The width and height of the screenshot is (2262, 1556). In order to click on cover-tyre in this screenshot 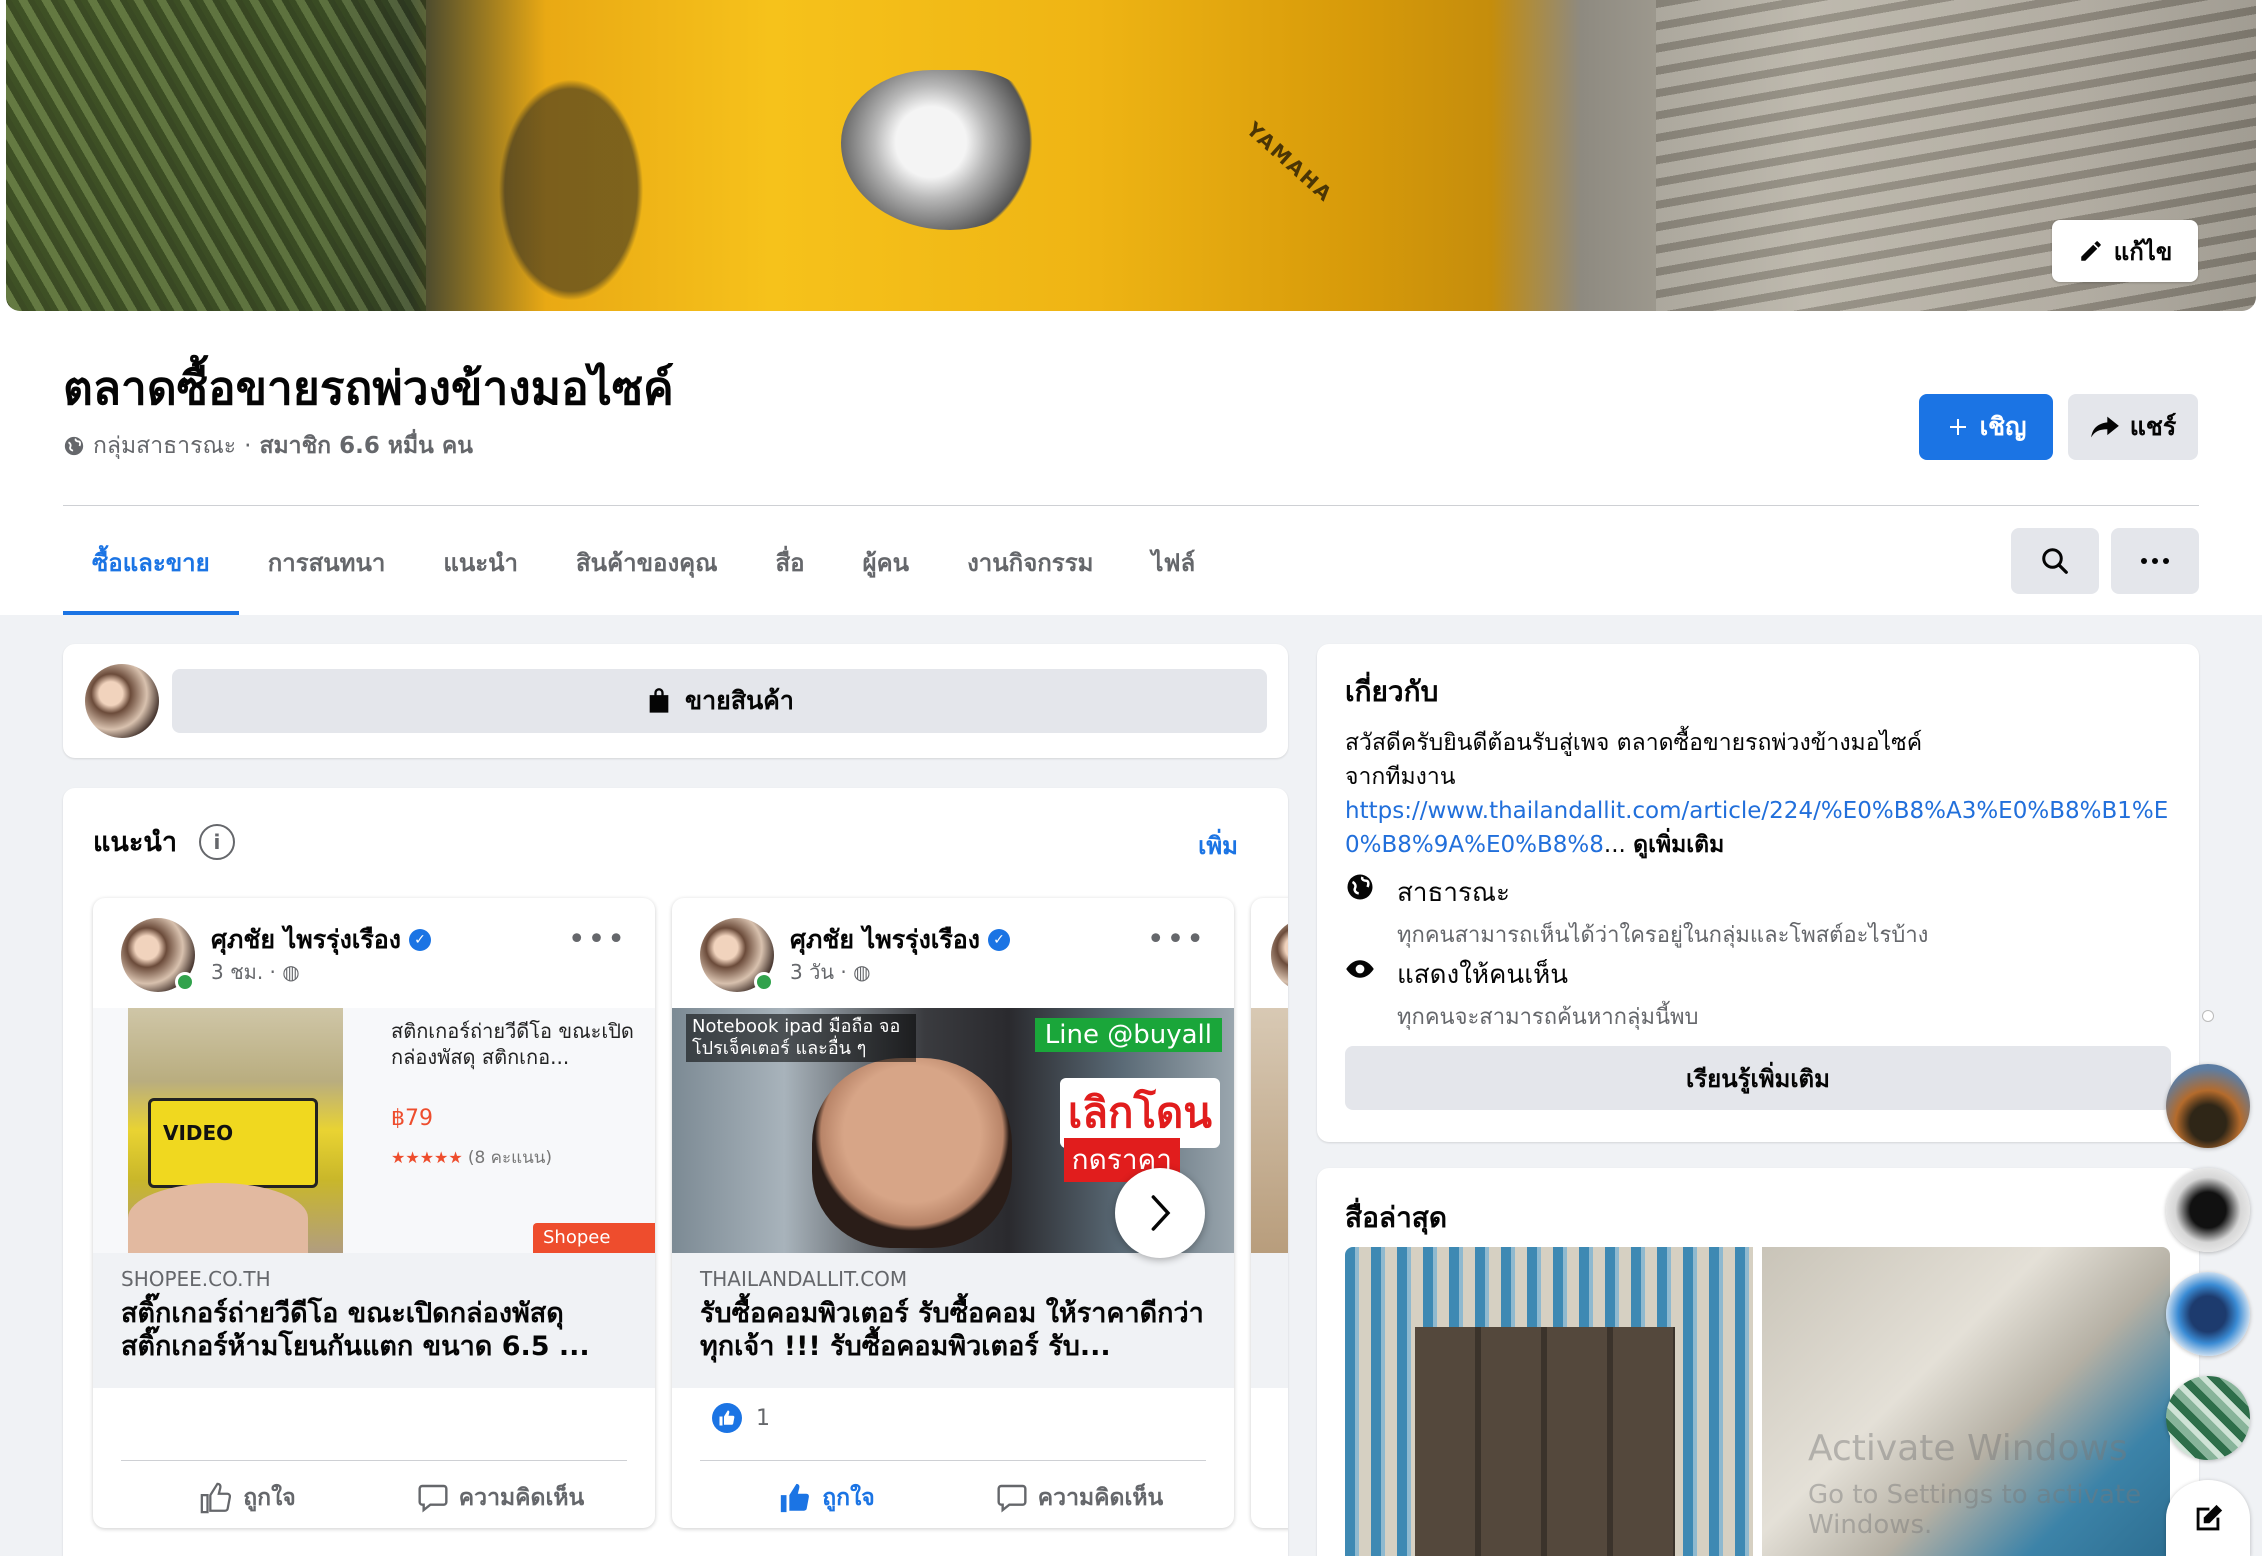, I will do `click(571, 185)`.